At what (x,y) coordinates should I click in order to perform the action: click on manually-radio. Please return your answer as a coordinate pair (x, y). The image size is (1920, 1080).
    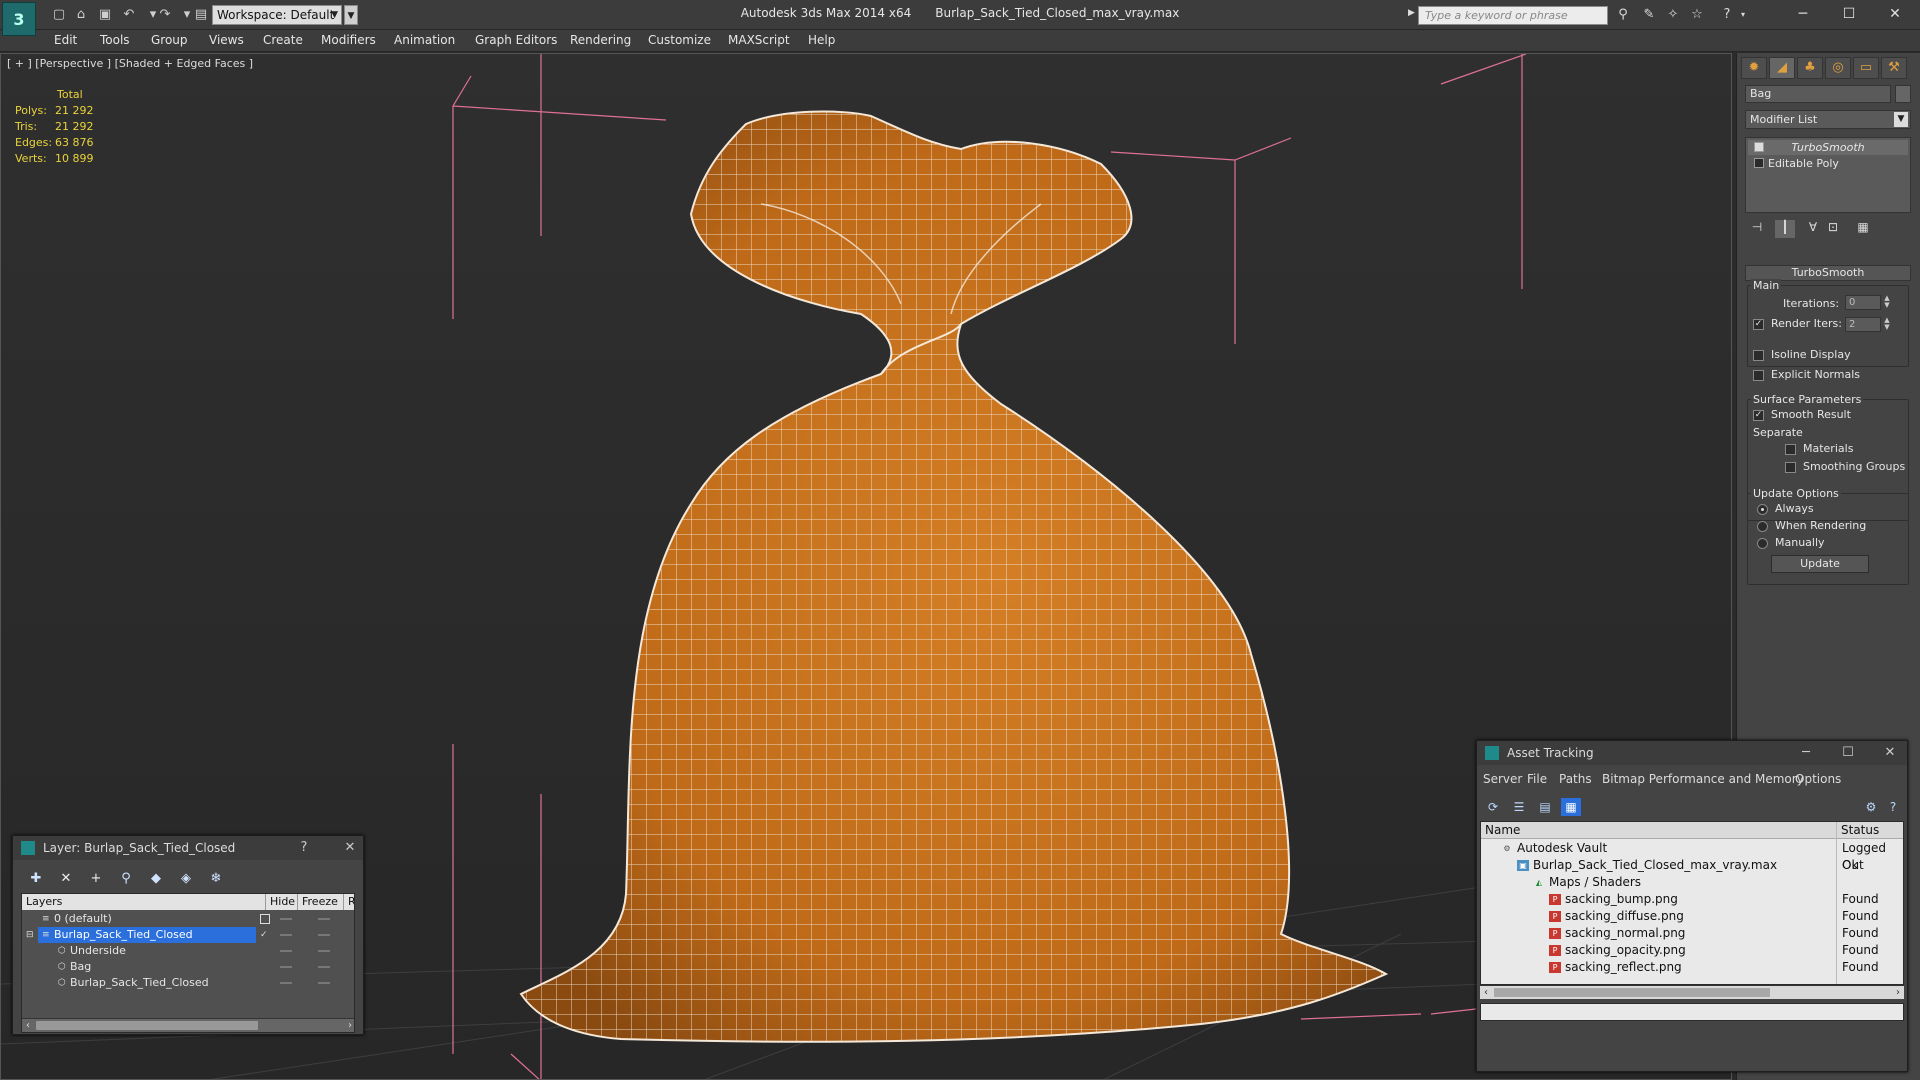
    Looking at the image, I should click on (1762, 543).